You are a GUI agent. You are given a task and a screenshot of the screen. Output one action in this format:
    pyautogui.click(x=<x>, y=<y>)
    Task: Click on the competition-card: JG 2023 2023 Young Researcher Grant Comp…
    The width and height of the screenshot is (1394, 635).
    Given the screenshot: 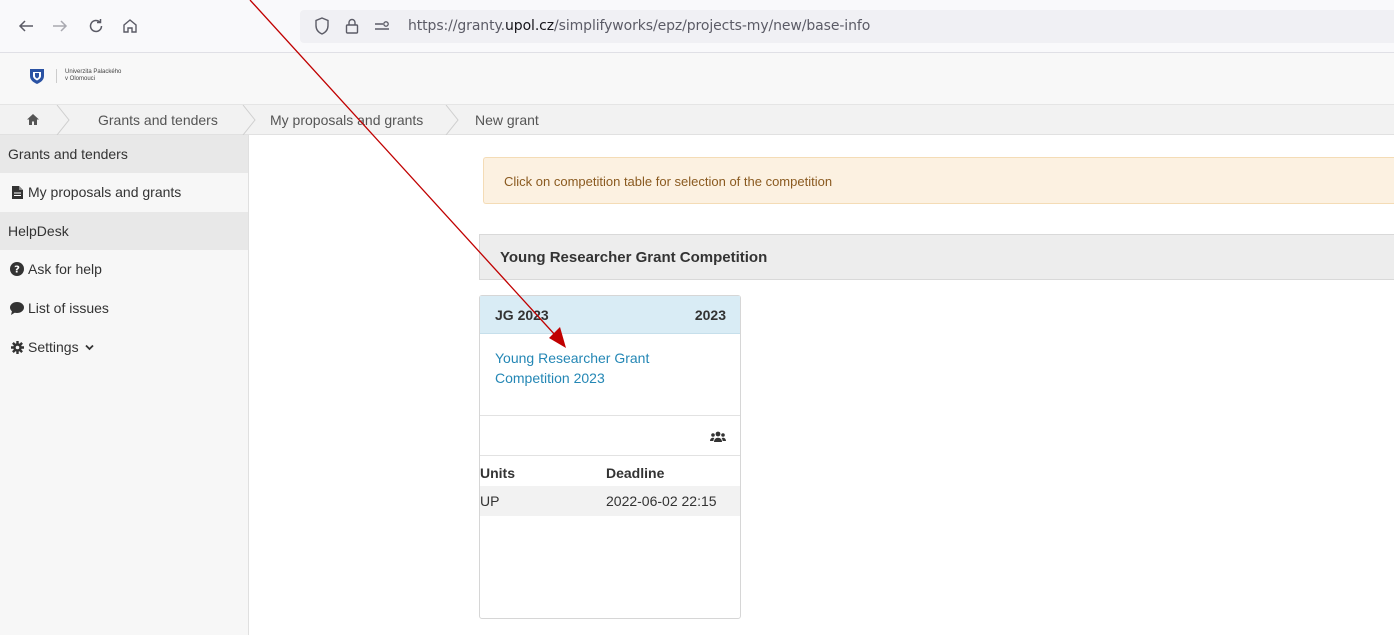 What is the action you would take?
    pyautogui.click(x=610, y=457)
    